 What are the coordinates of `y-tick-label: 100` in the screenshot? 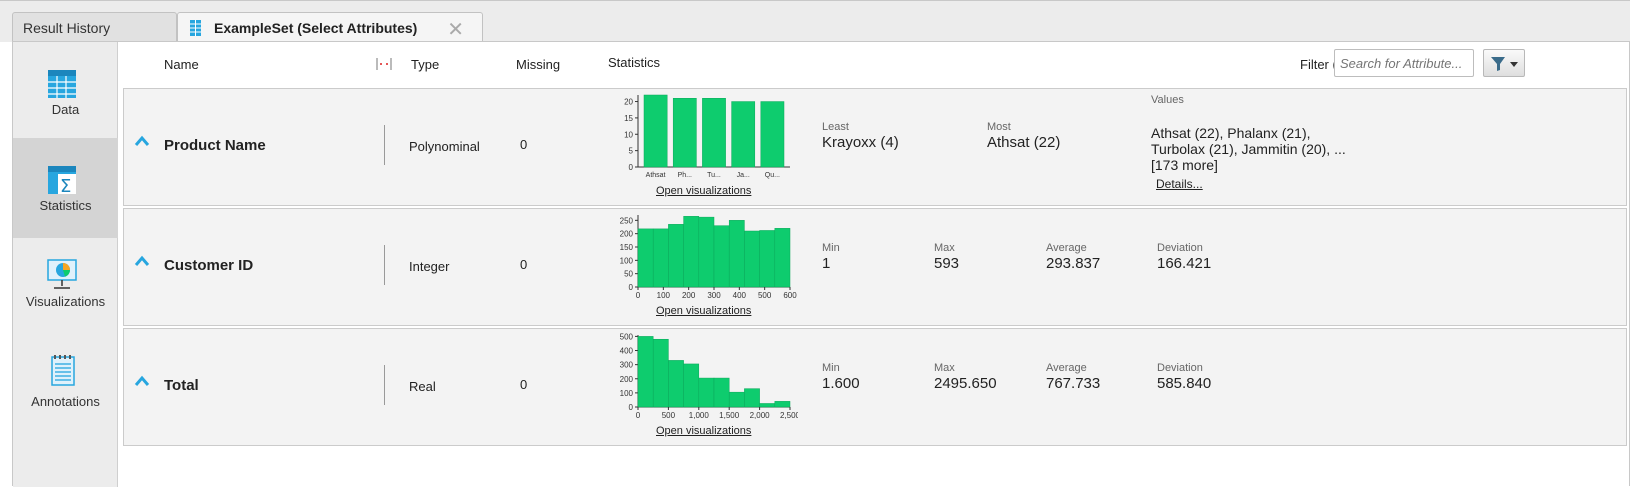 It's located at (627, 260).